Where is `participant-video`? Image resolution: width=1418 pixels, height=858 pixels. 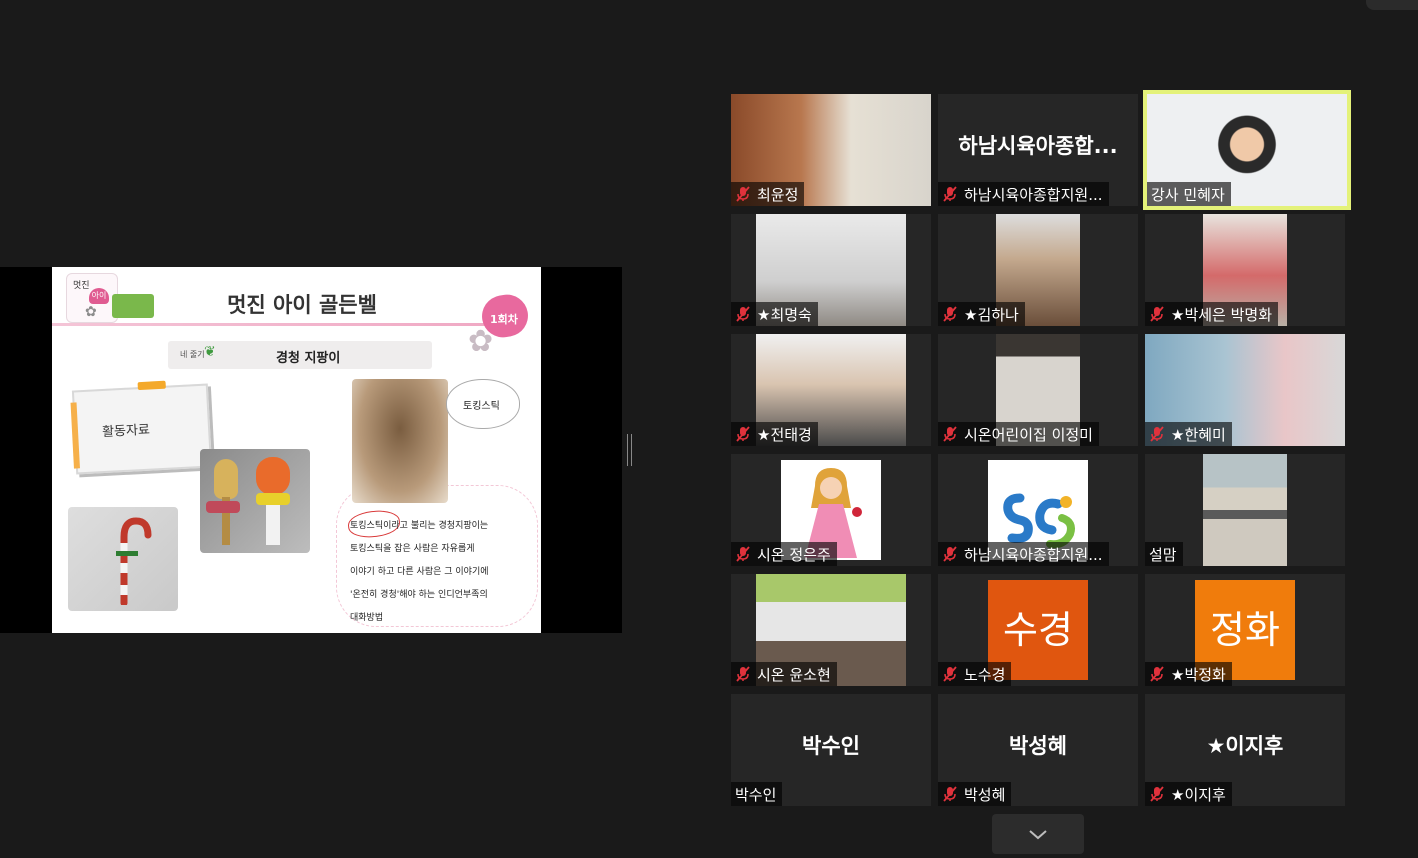 participant-video is located at coordinates (1245, 510).